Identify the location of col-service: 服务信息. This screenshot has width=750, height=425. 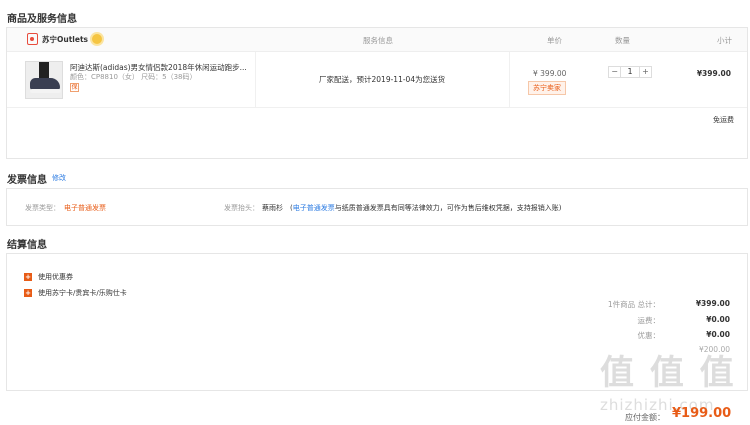
(378, 40).